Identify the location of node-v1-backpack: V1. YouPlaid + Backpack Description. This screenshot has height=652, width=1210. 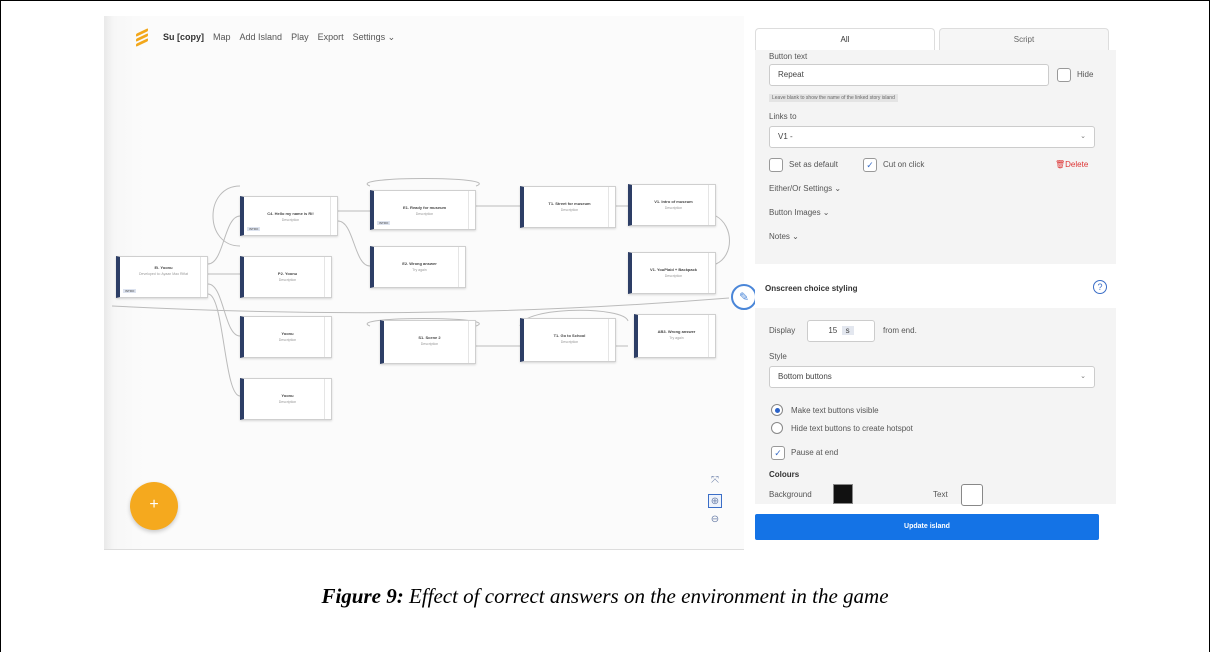
(672, 273).